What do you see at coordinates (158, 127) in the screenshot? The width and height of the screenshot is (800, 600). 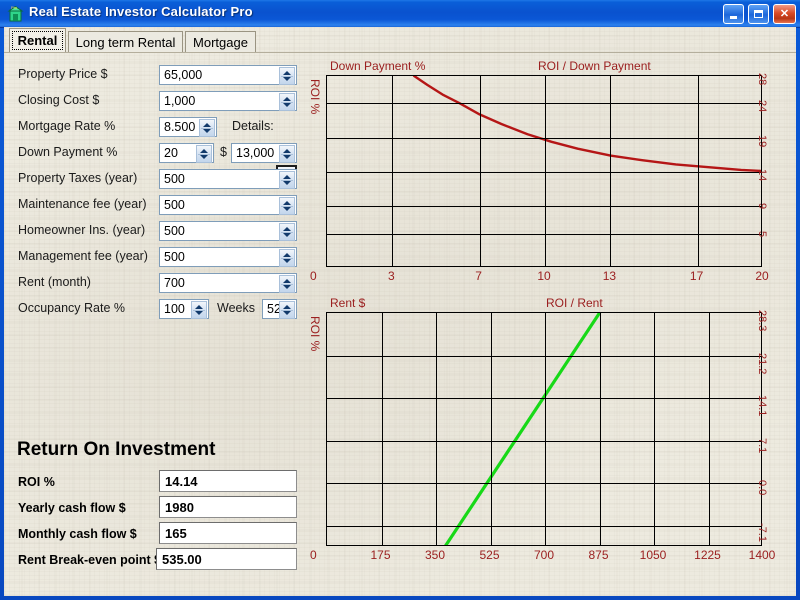 I see `field-row-mortgage-rate: Mortgage Rate % 8.500 Details:` at bounding box center [158, 127].